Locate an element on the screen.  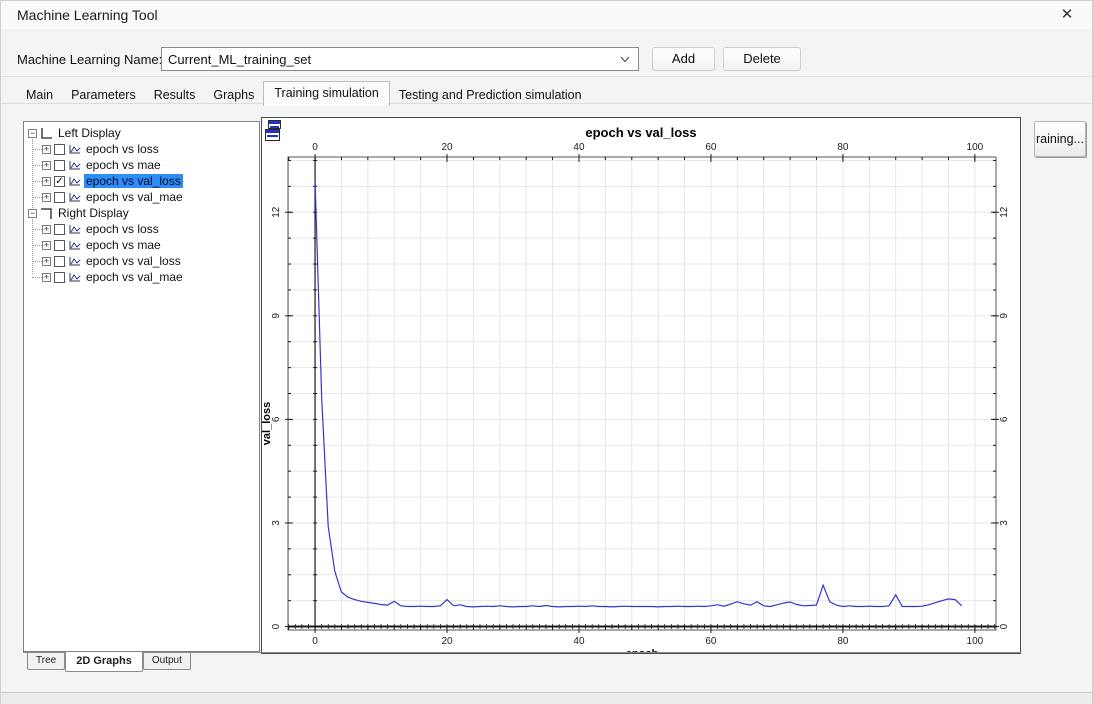
bottom-tab-tree: Tree is located at coordinates (46, 661).